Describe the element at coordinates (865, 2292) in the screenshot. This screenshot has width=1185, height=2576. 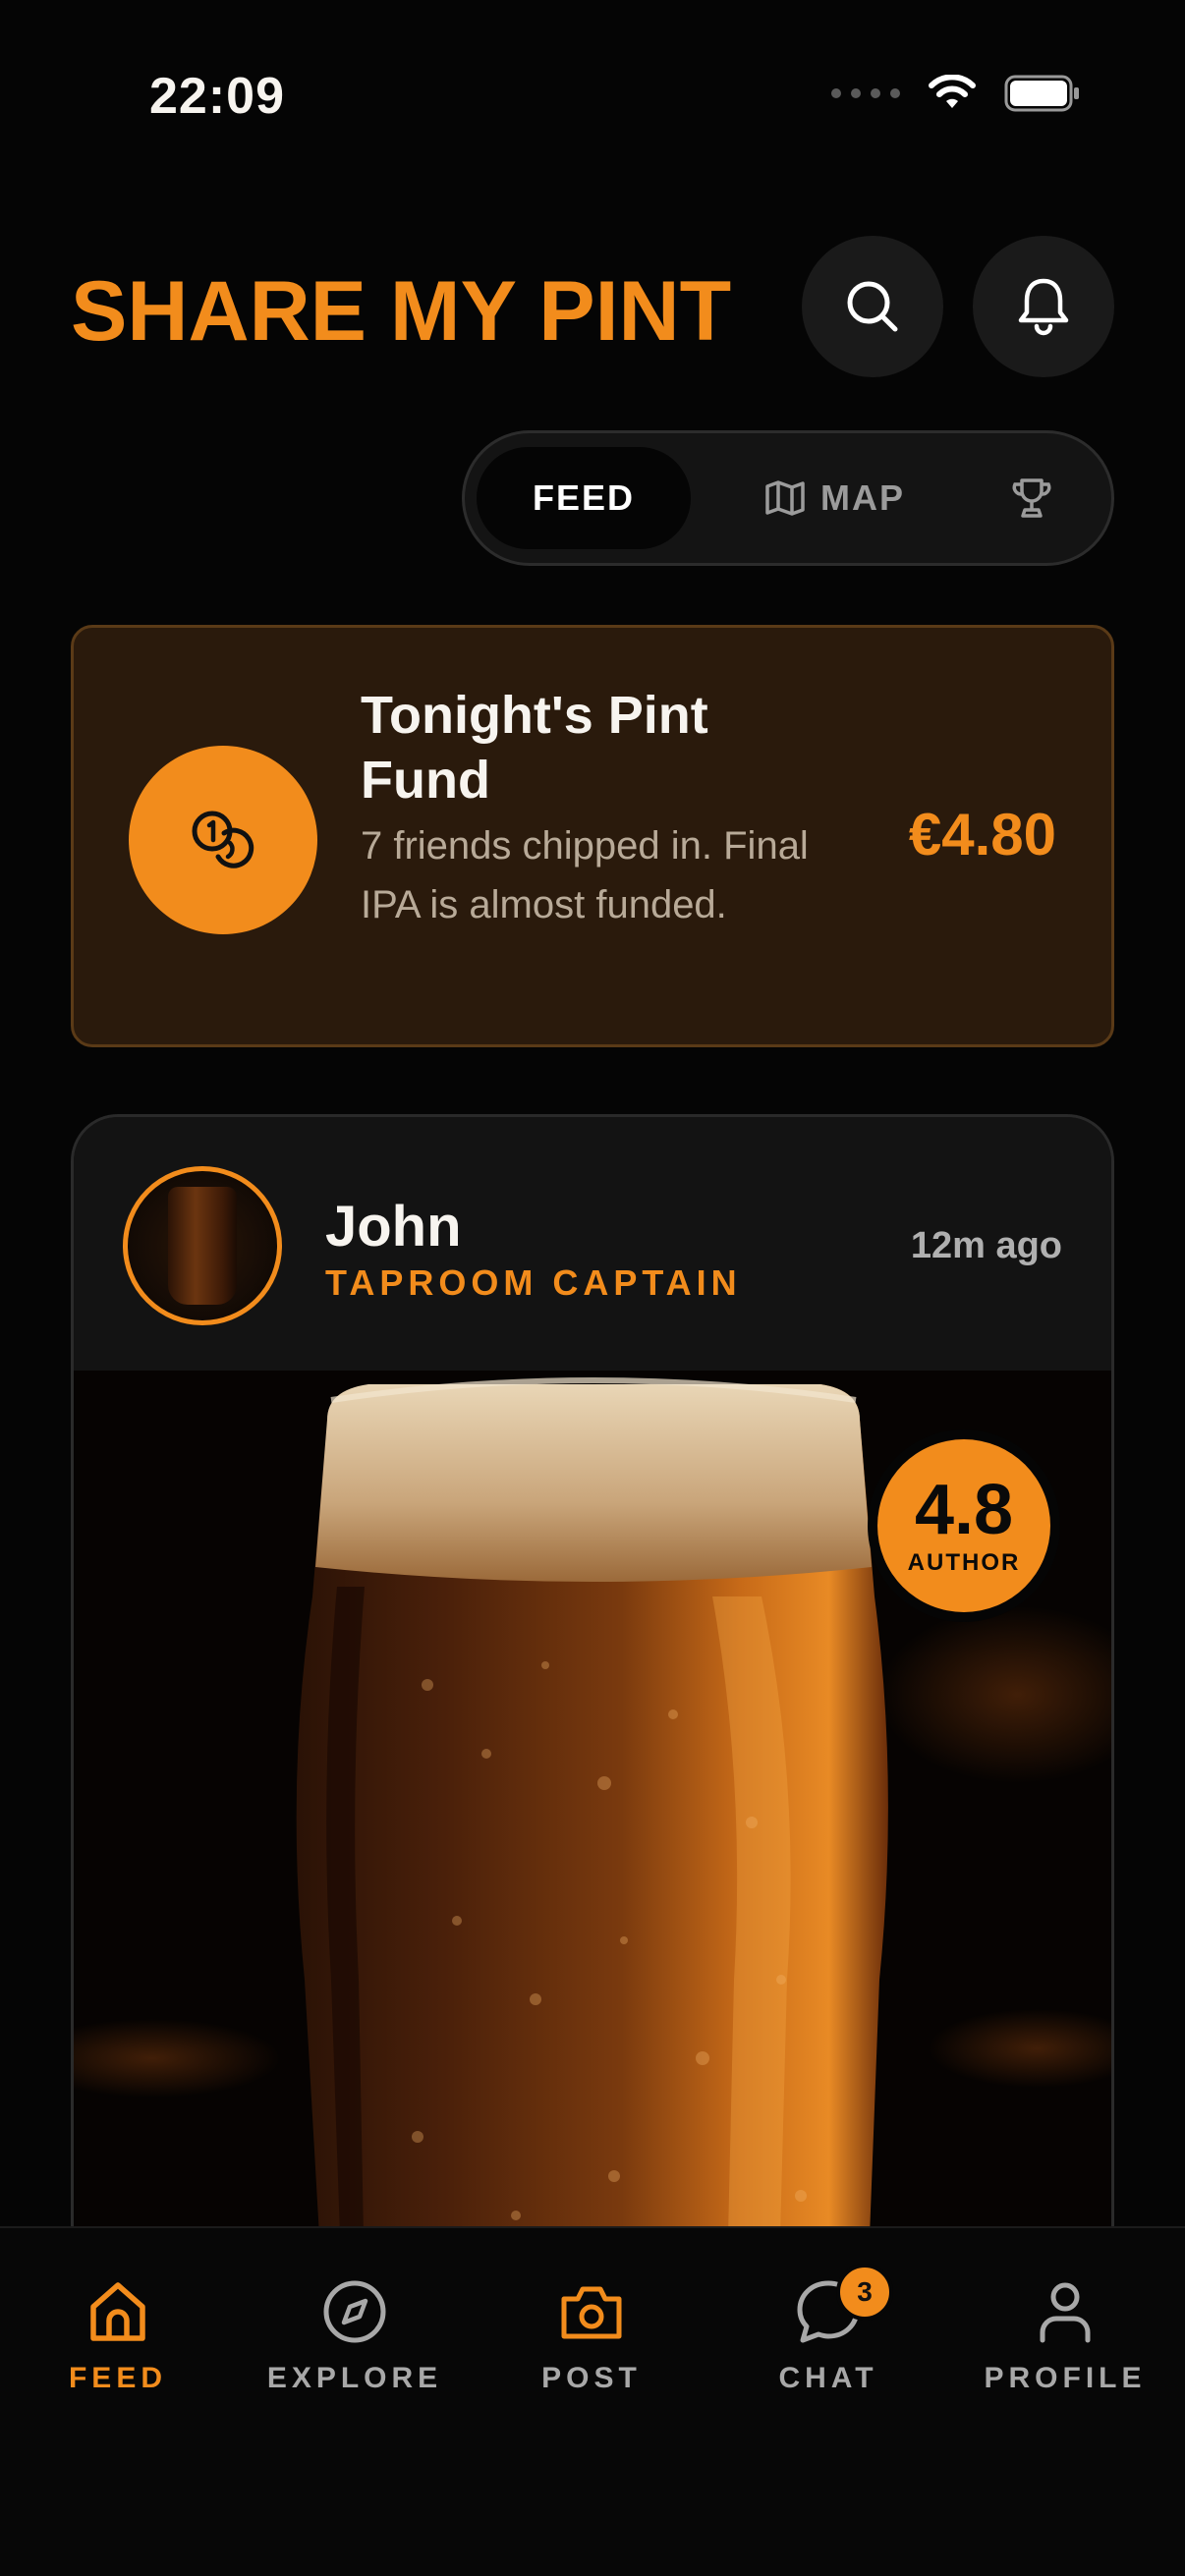
I see `chat-unread-badge: 3` at that location.